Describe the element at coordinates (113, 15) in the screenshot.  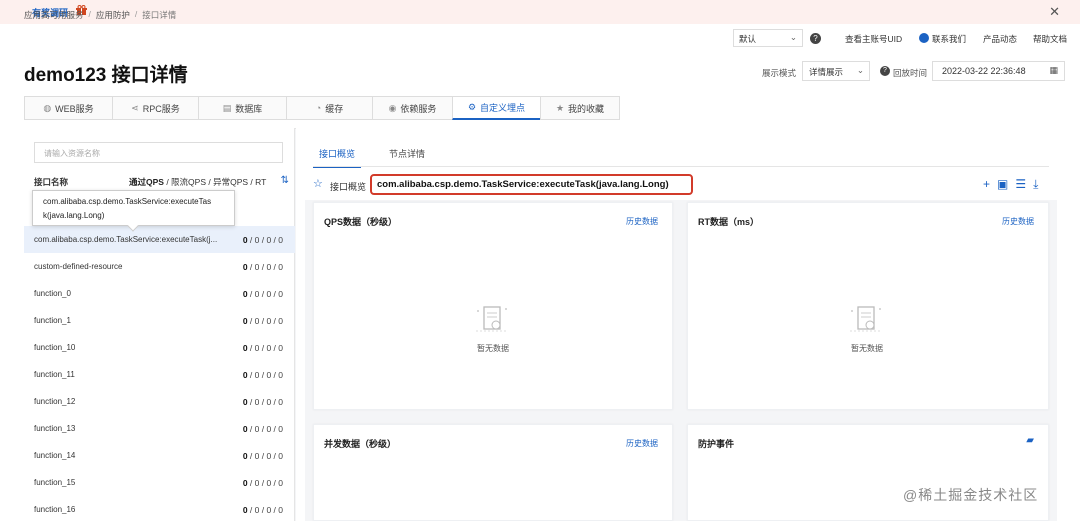
I see `breadcrumb-item: 应用防护` at that location.